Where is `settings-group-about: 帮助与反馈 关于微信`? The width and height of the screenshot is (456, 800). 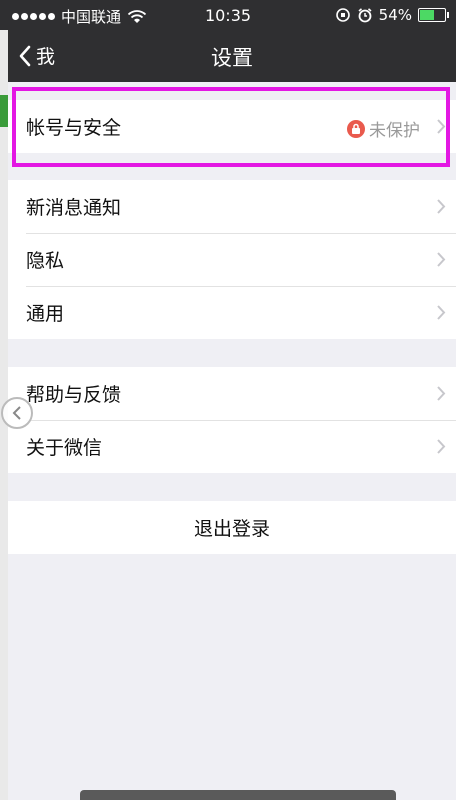
settings-group-about: 帮助与反馈 关于微信 is located at coordinates (232, 420).